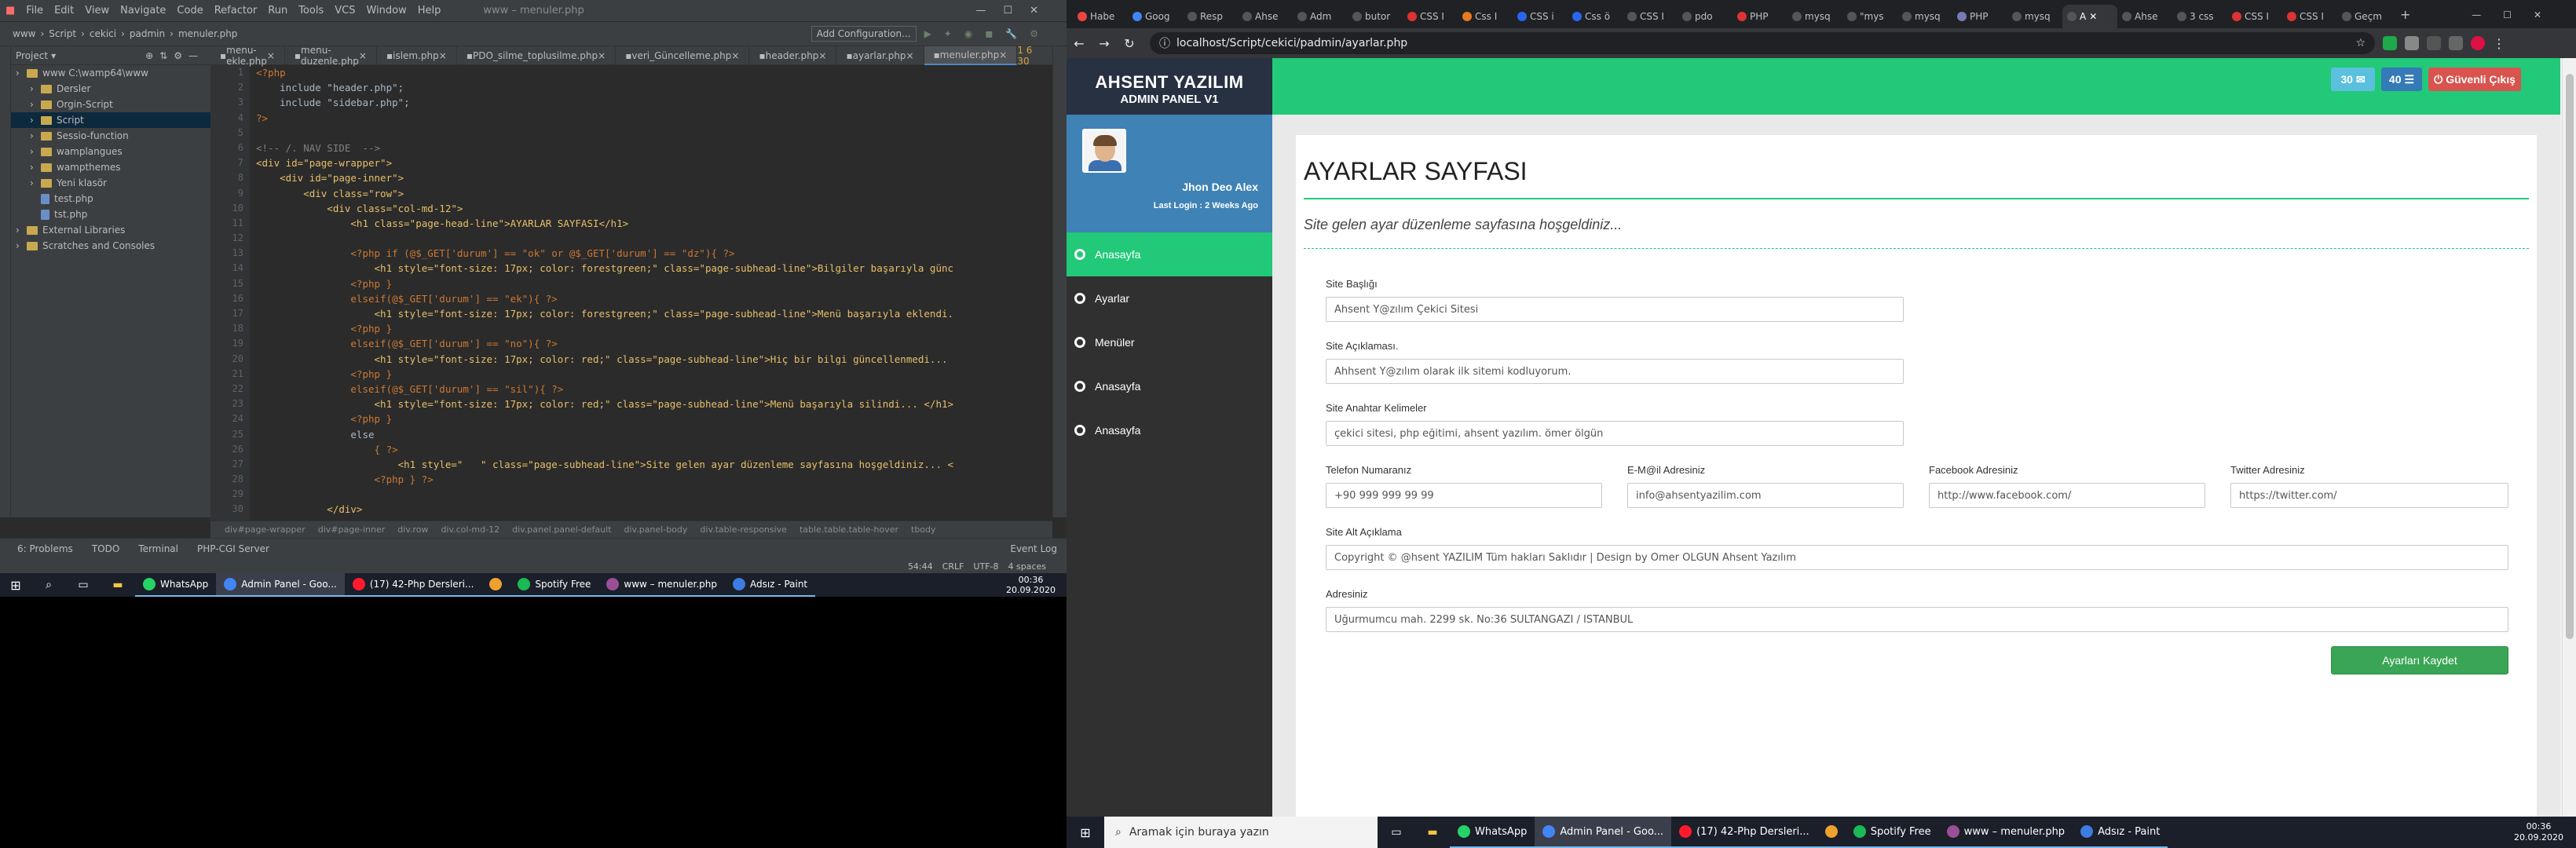 This screenshot has height=848, width=2576. I want to click on browser-tab: CSS i, so click(1541, 16).